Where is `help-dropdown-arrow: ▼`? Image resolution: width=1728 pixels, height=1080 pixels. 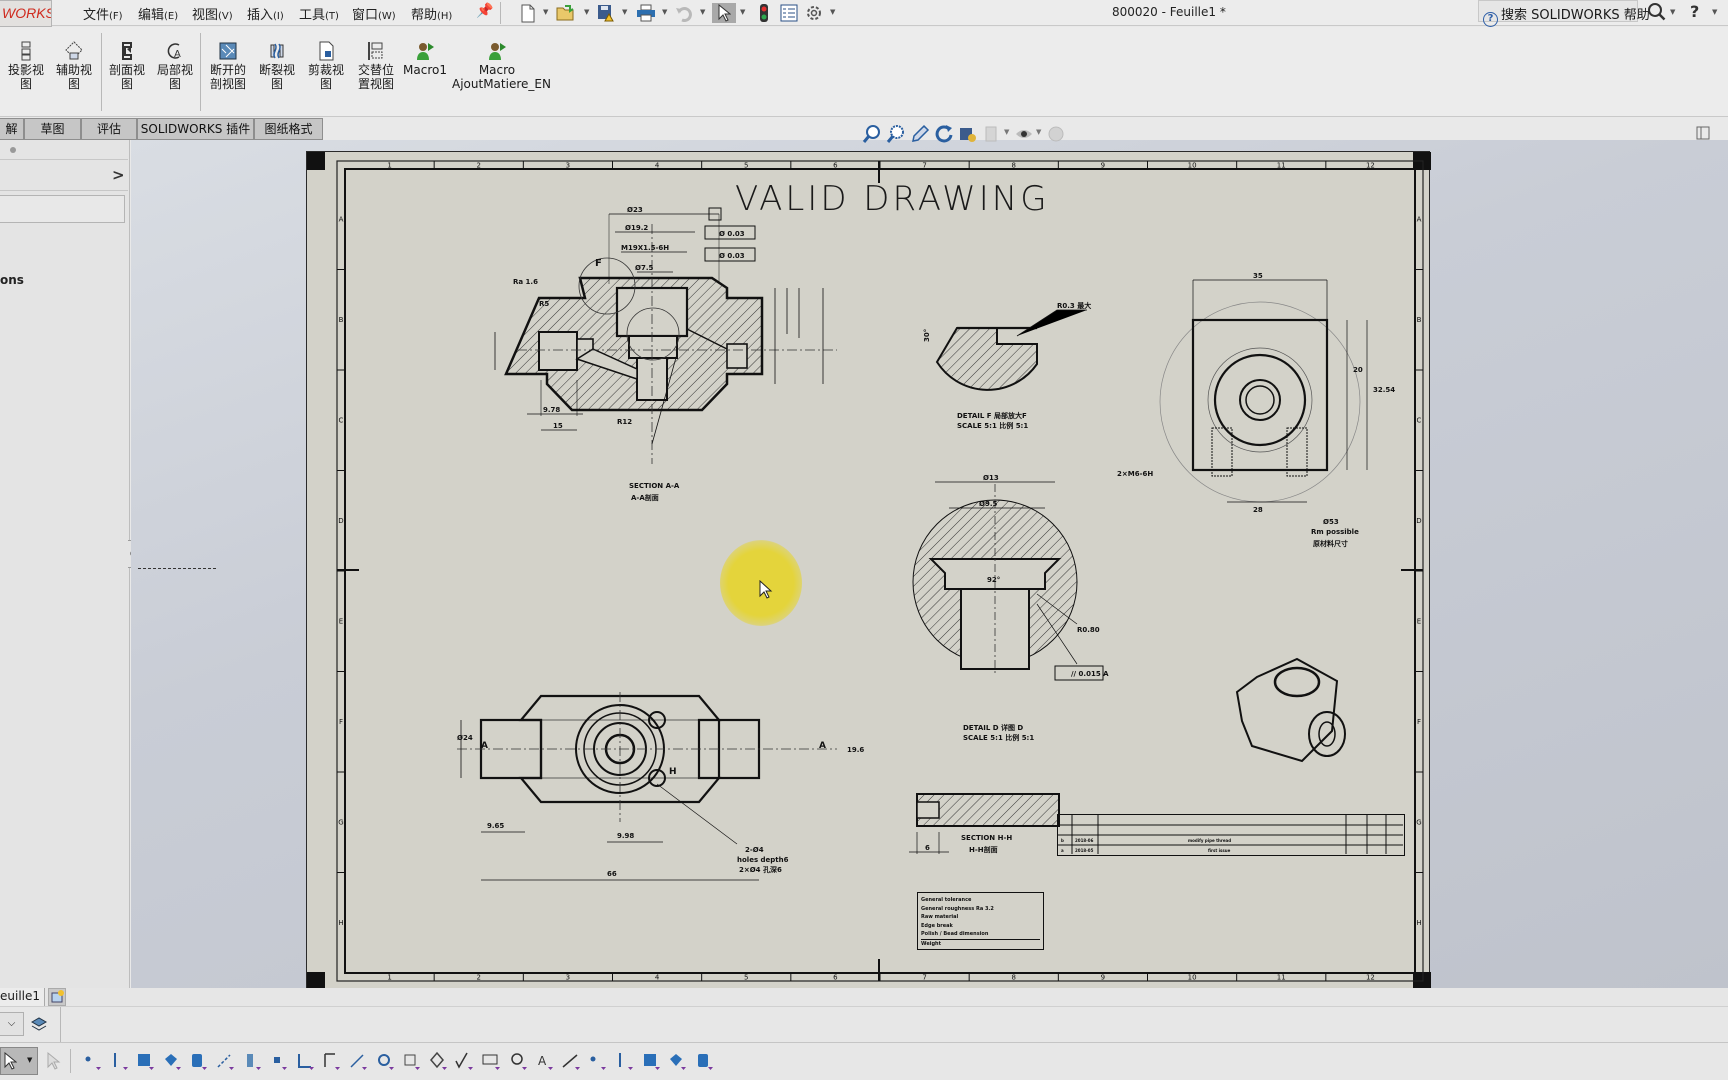 help-dropdown-arrow: ▼ is located at coordinates (1714, 12).